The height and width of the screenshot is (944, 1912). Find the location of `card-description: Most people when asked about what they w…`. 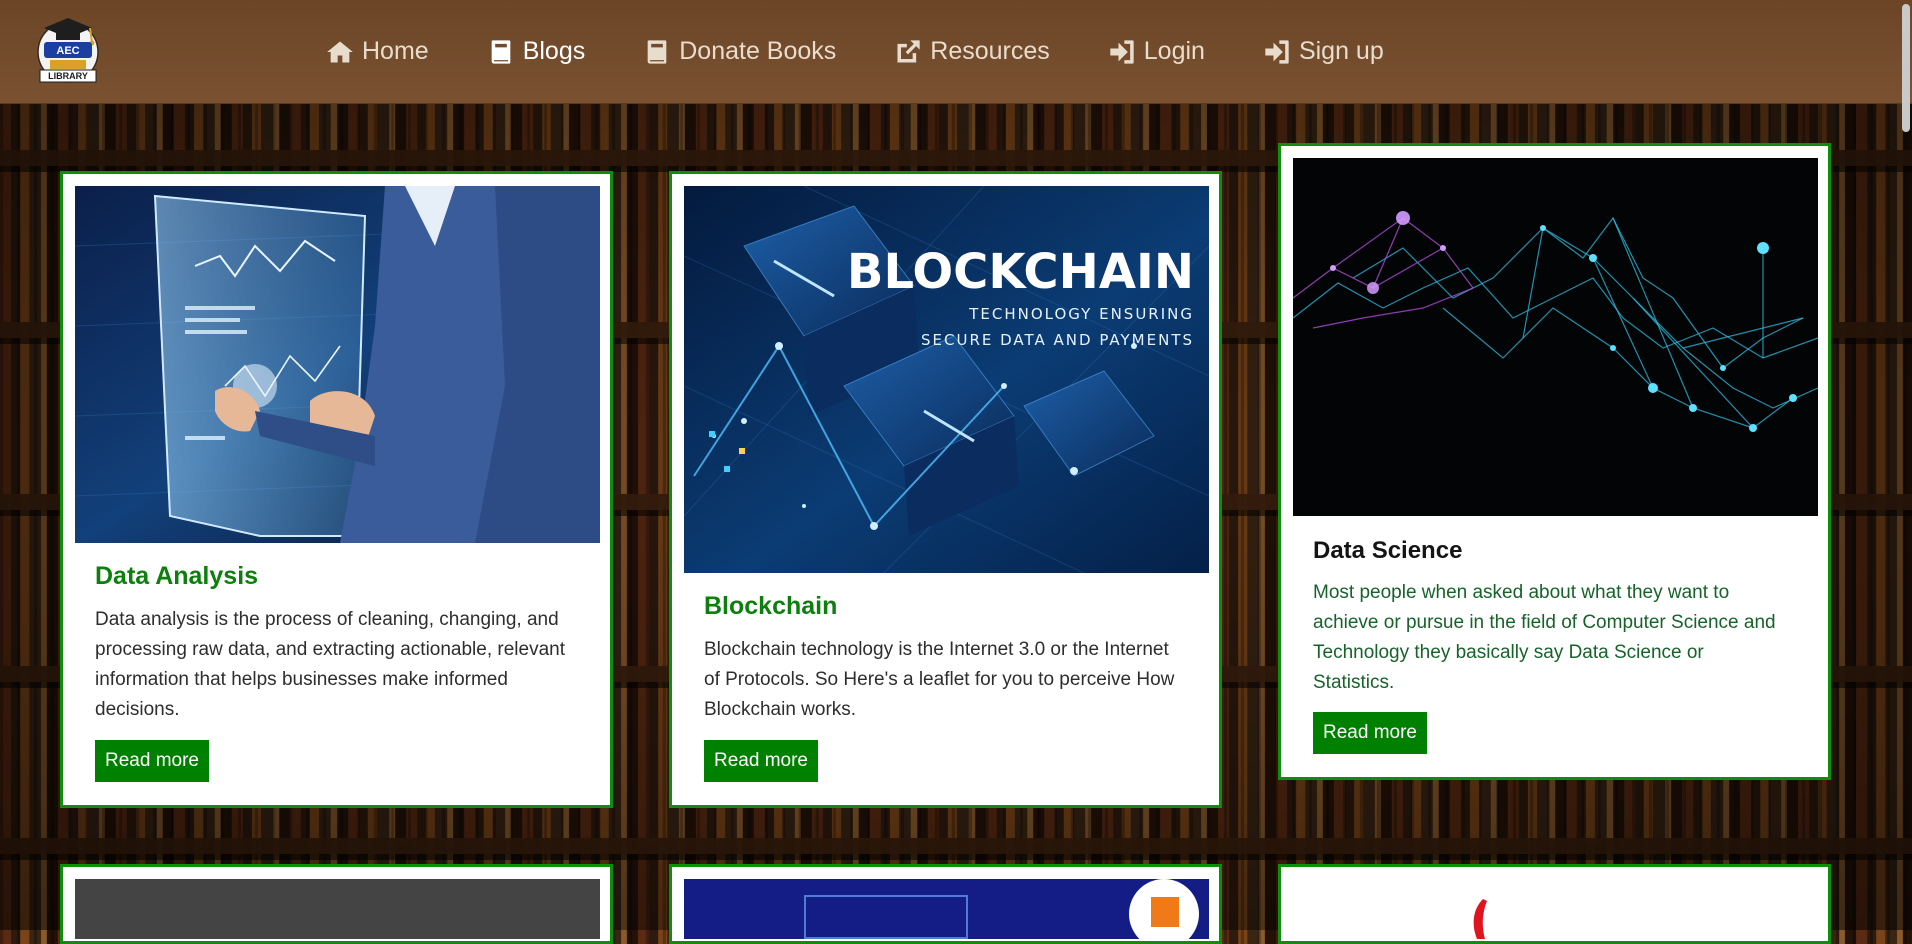

card-description: Most people when asked about what they w… is located at coordinates (1544, 637).